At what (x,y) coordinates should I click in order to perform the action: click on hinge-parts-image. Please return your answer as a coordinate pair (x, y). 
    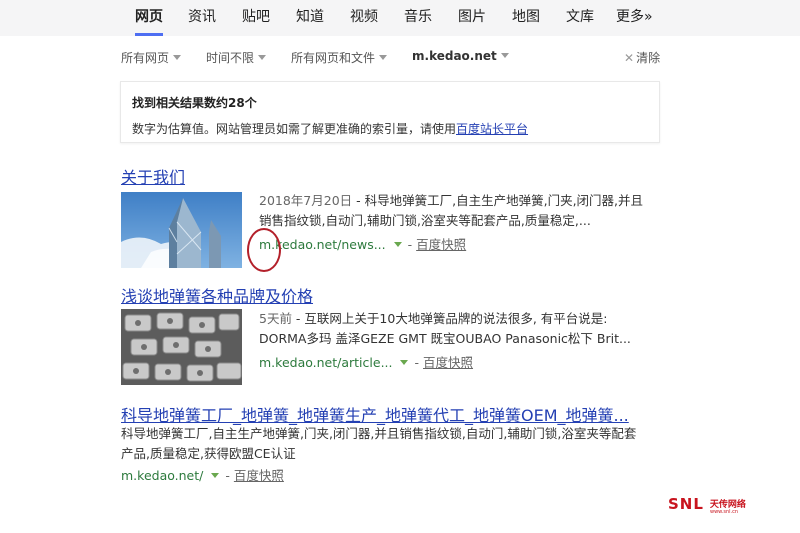
    Looking at the image, I should click on (181, 347).